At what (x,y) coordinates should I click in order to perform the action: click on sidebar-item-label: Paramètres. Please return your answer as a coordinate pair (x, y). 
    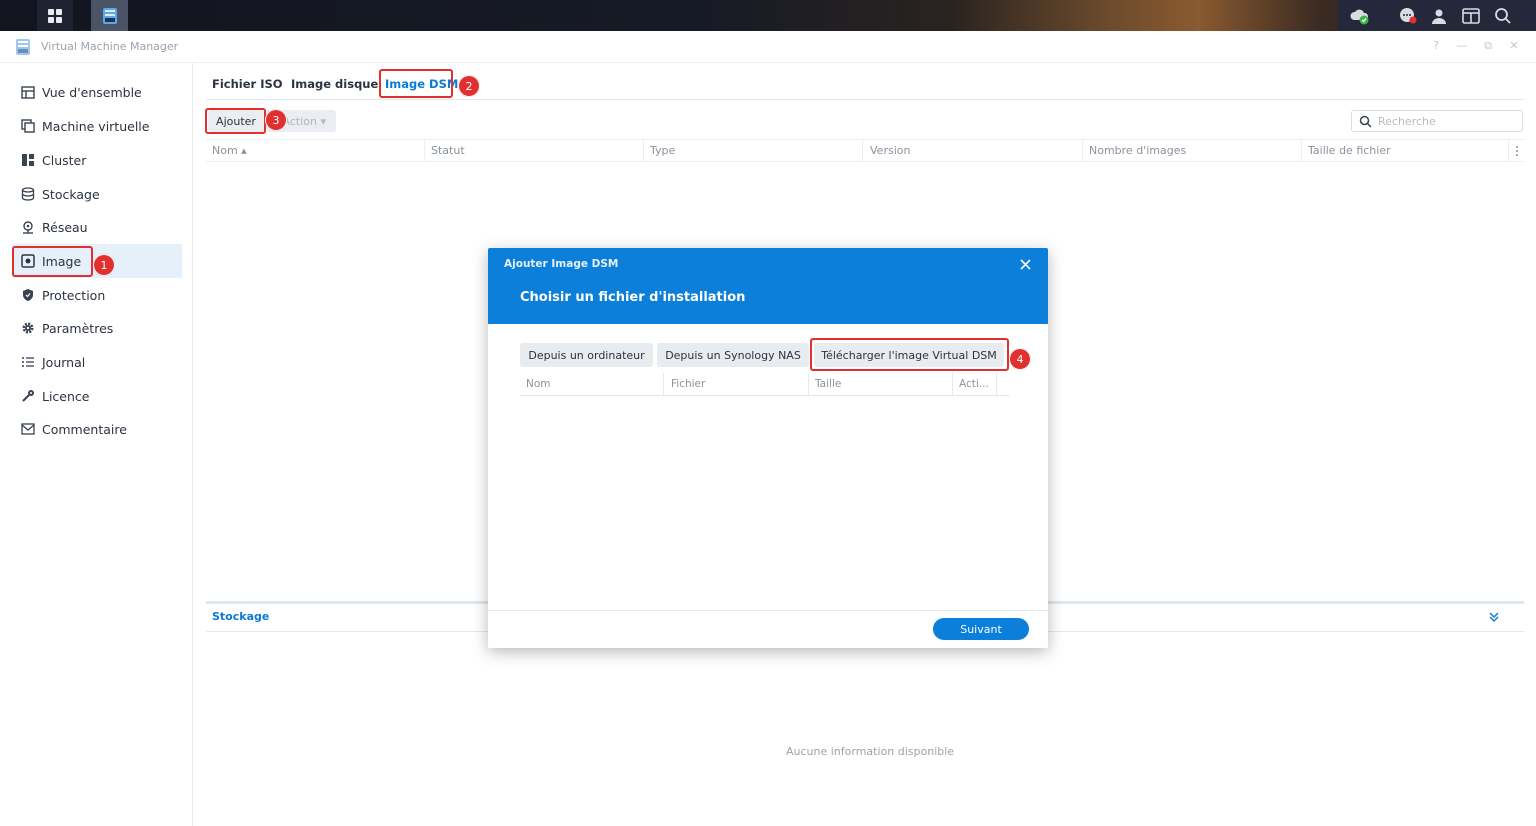
    Looking at the image, I should click on (78, 328).